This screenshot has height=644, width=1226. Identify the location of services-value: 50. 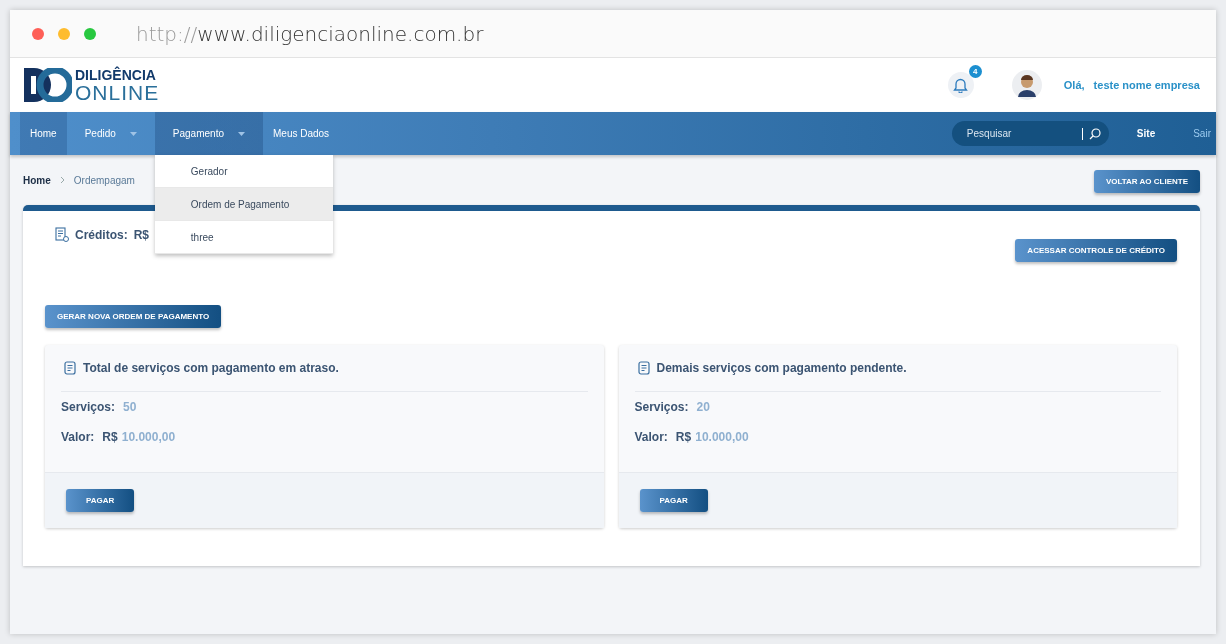
(130, 407).